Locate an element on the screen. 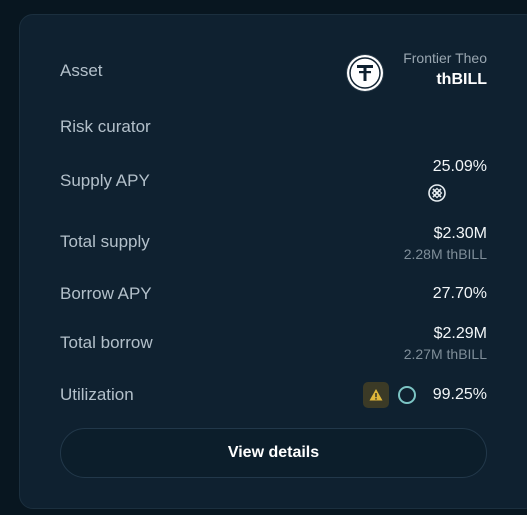  asset-row: Asset Frontier Theo thBILL is located at coordinates (273, 72).